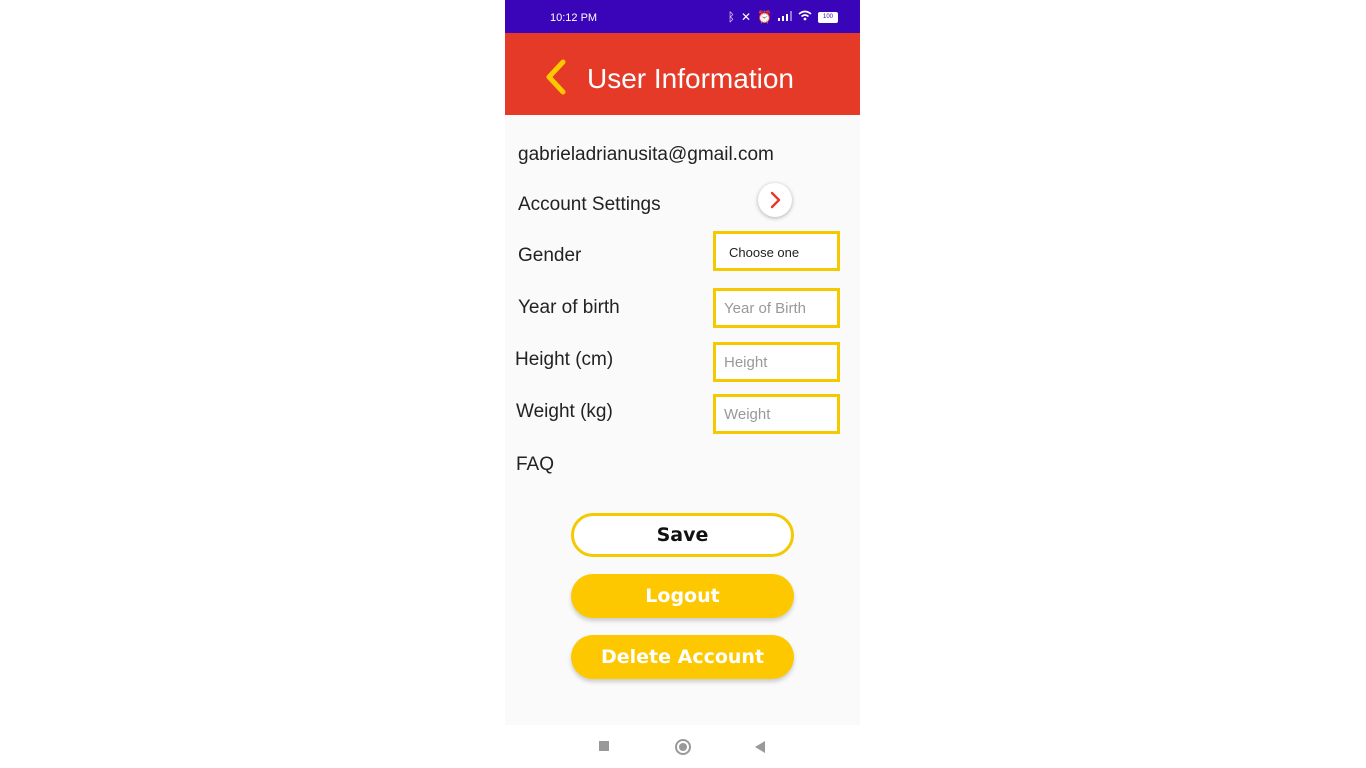  What do you see at coordinates (535, 465) in the screenshot?
I see `faq-link: FAQ` at bounding box center [535, 465].